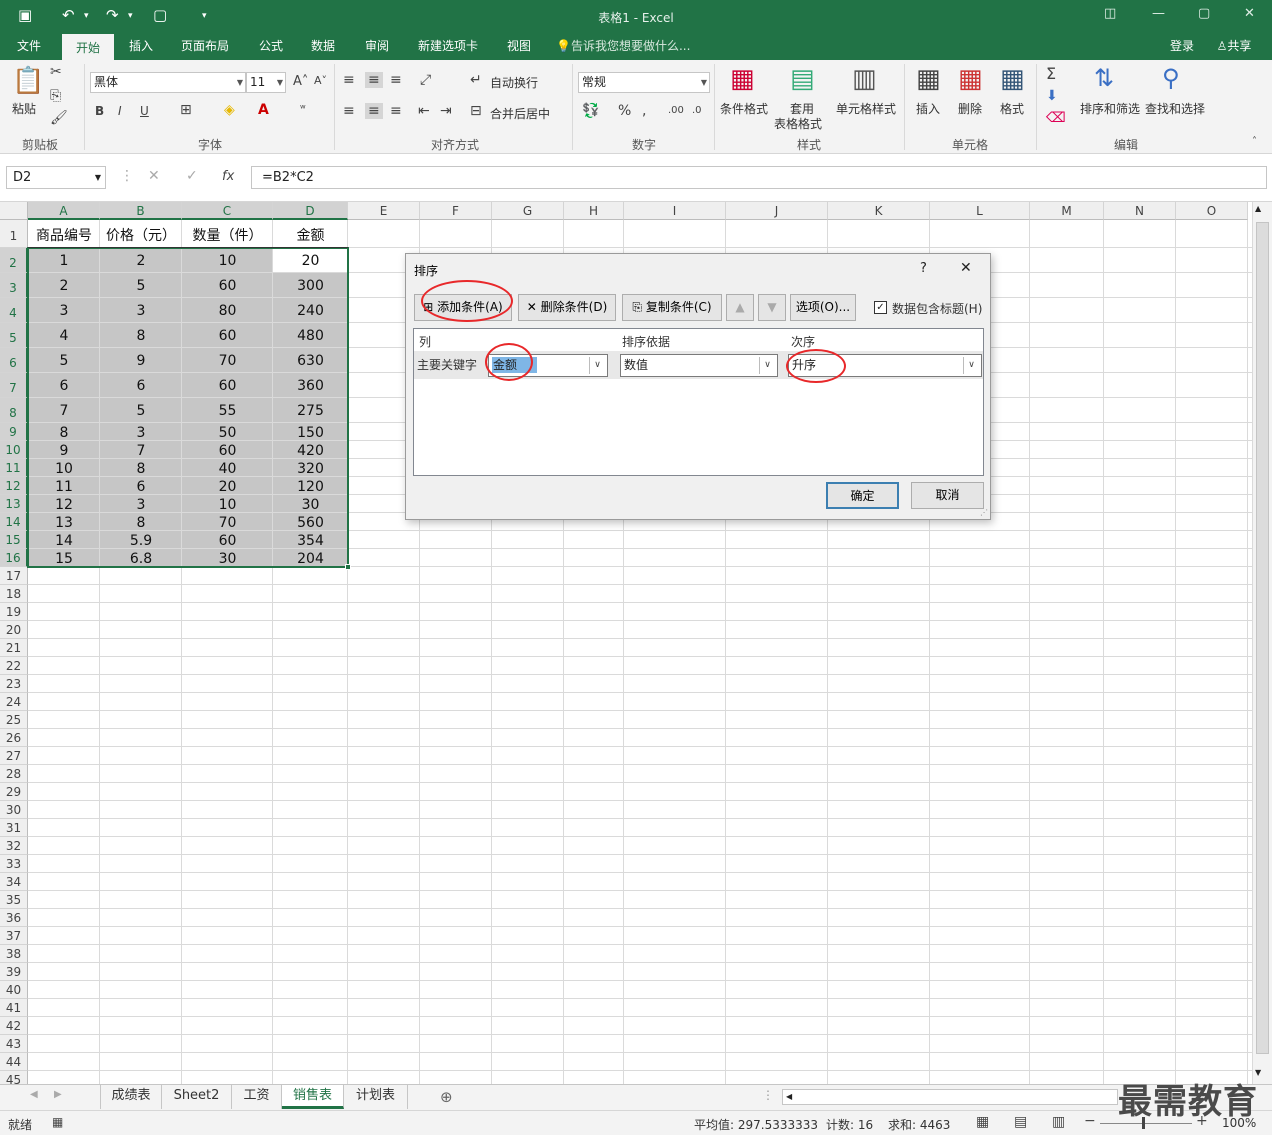 The height and width of the screenshot is (1135, 1272). I want to click on row-header: 3, so click(14, 285).